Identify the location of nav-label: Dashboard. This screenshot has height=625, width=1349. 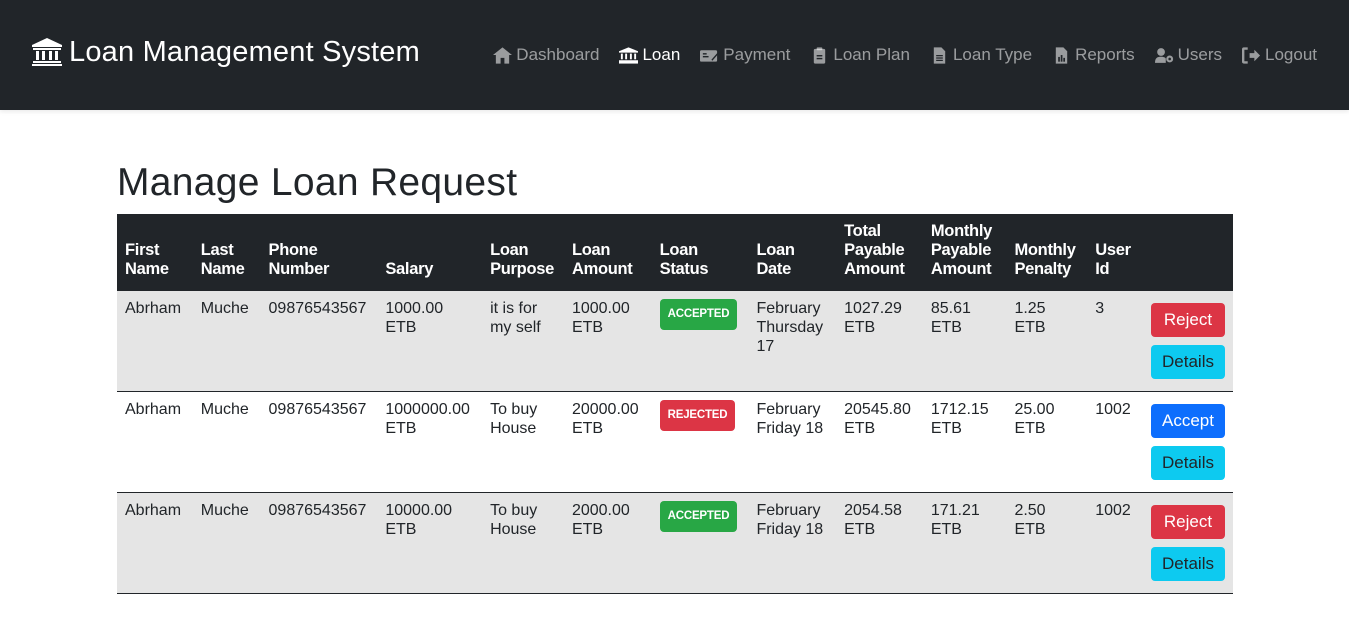
(558, 54).